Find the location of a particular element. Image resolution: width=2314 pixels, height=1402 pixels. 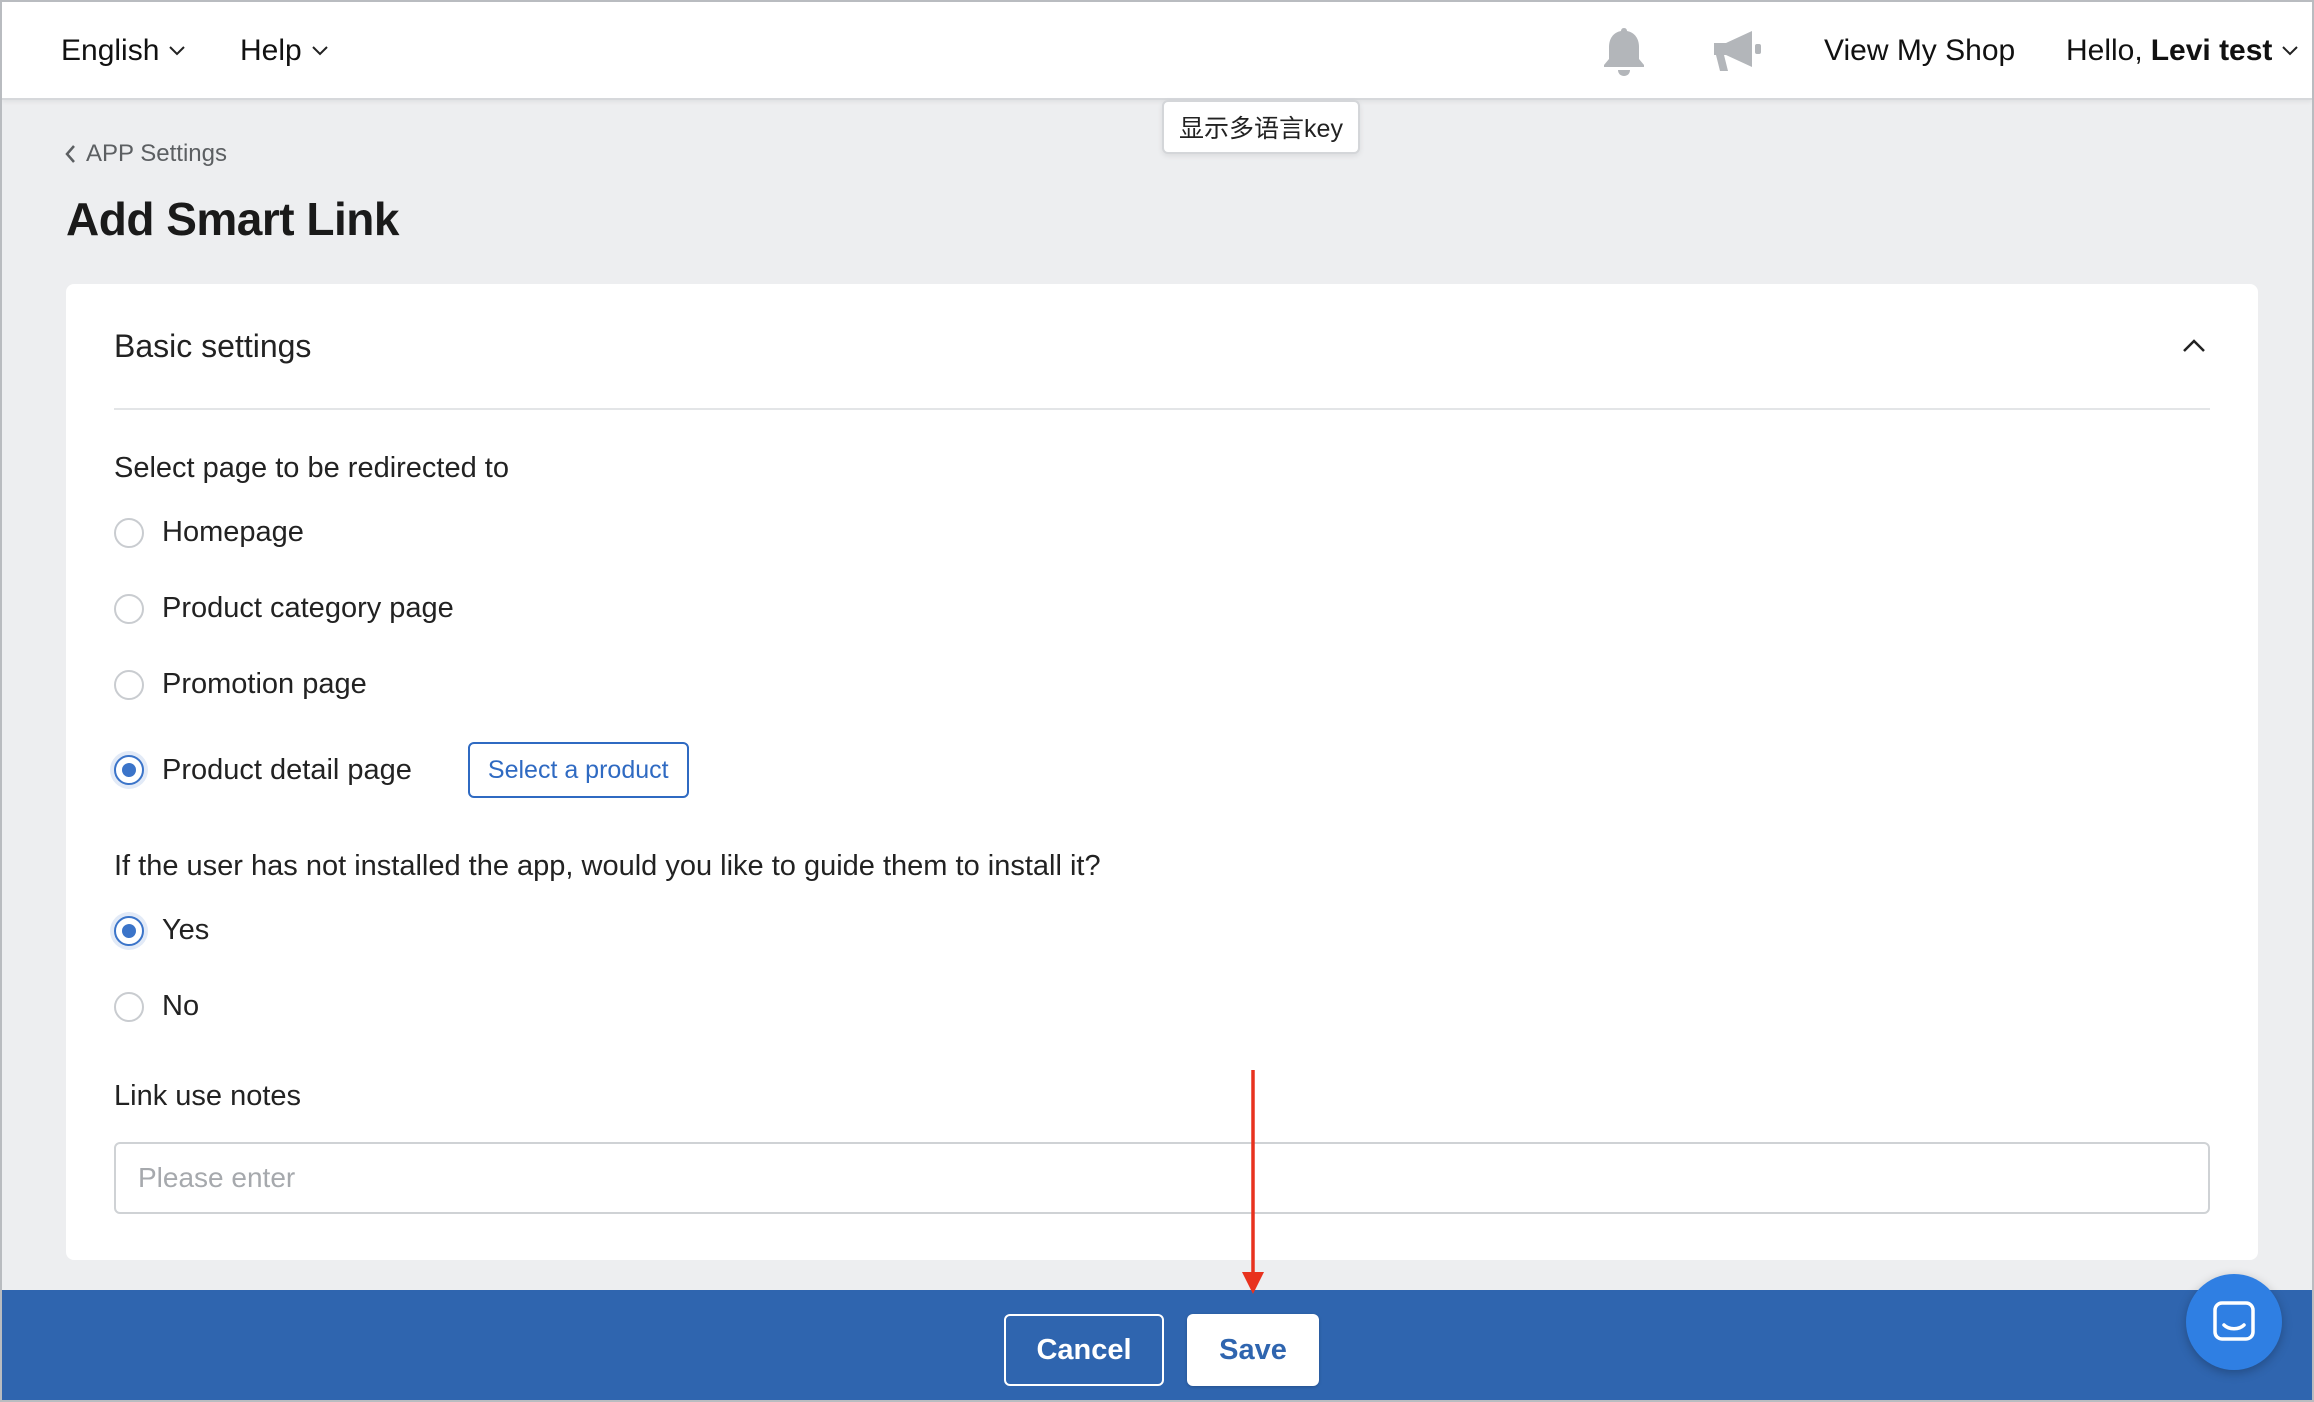

radio-homepage: Homepage is located at coordinates (209, 532).